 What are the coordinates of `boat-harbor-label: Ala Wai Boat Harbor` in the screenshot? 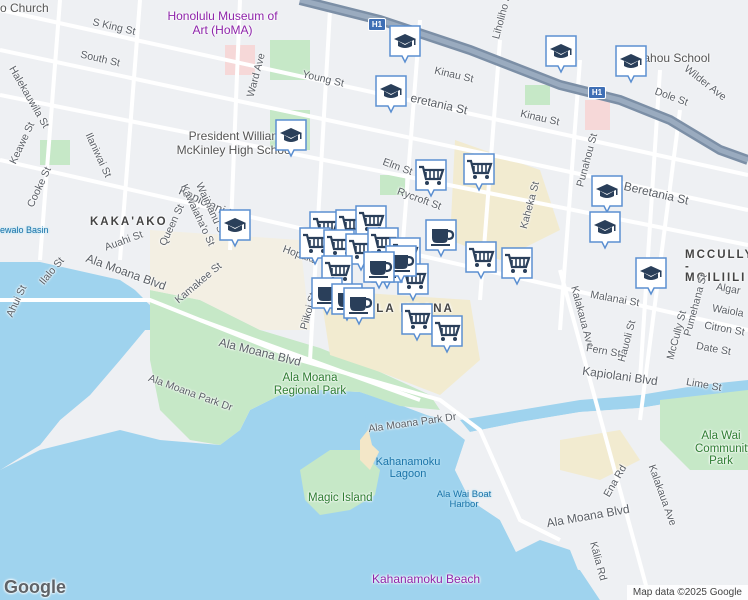 It's located at (464, 500).